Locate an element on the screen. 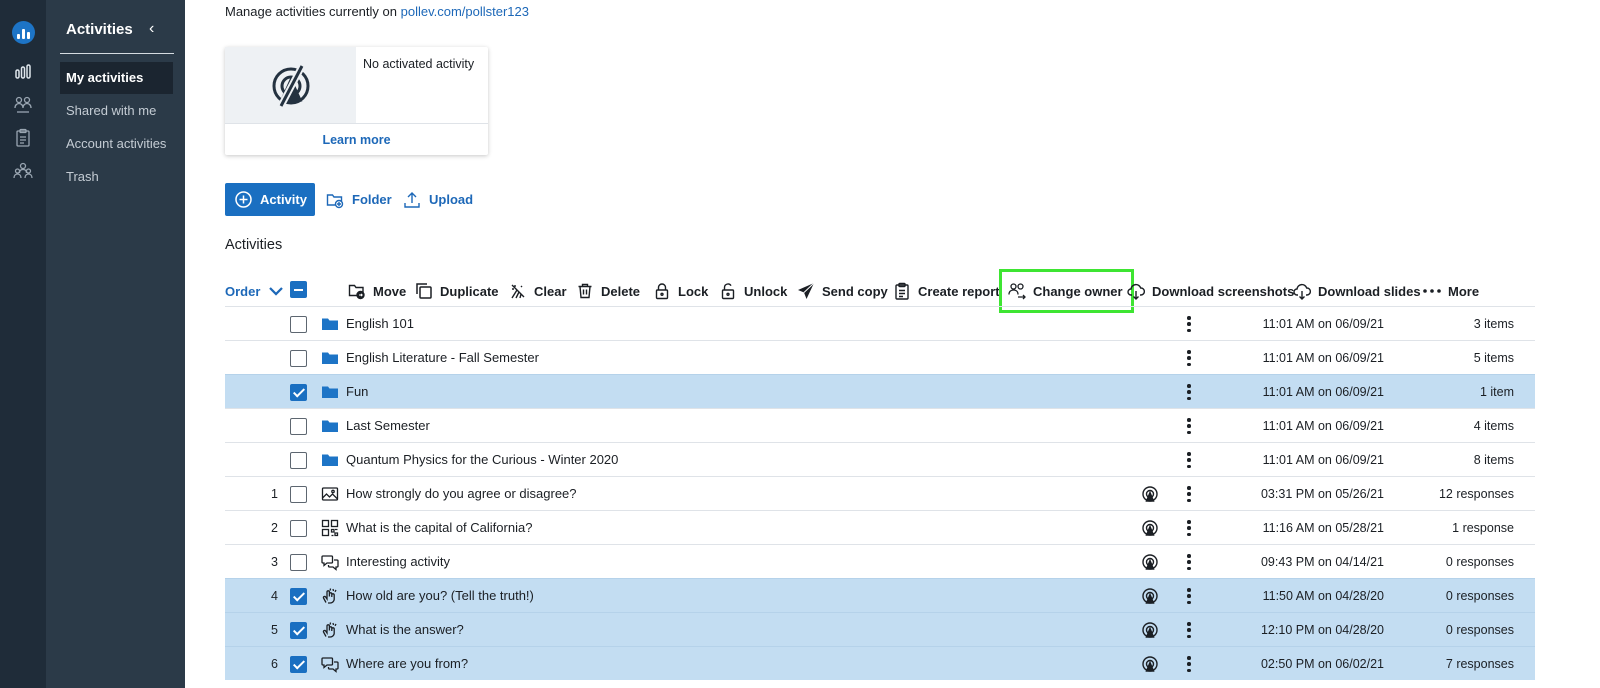  activation-card: No activated activity Learn more is located at coordinates (356, 101).